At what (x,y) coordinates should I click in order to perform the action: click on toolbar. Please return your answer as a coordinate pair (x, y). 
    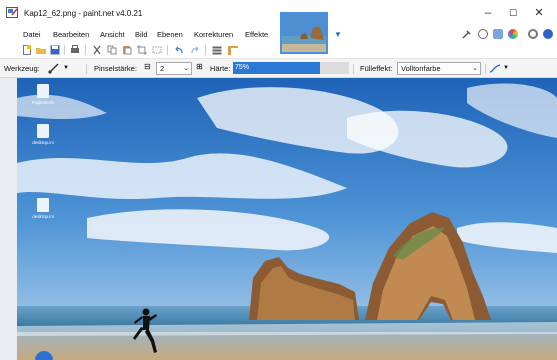
    Looking at the image, I should click on (278, 50).